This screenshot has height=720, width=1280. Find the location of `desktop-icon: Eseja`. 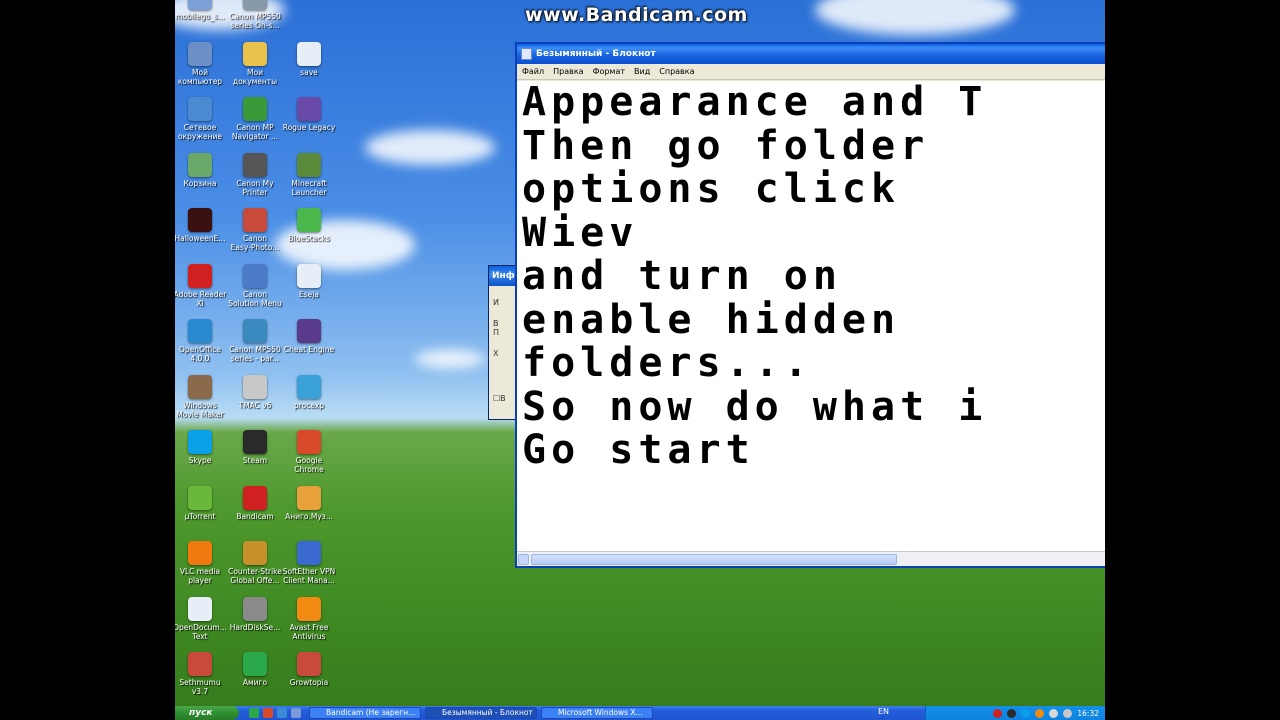

desktop-icon: Eseja is located at coordinates (309, 281).